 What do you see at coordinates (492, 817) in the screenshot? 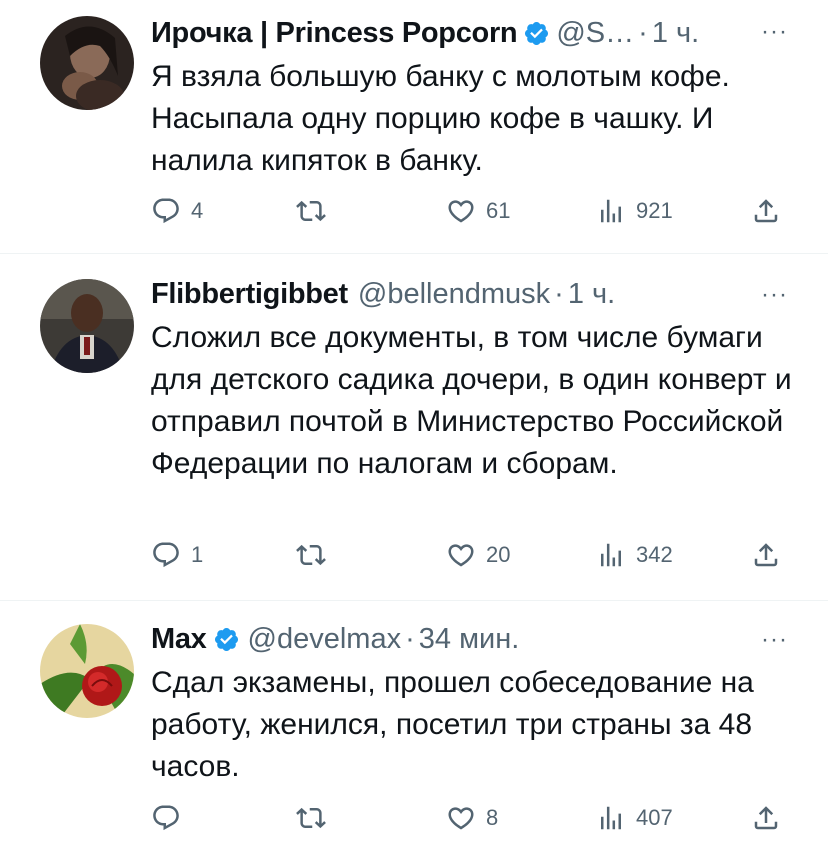
I see `like-count: 8` at bounding box center [492, 817].